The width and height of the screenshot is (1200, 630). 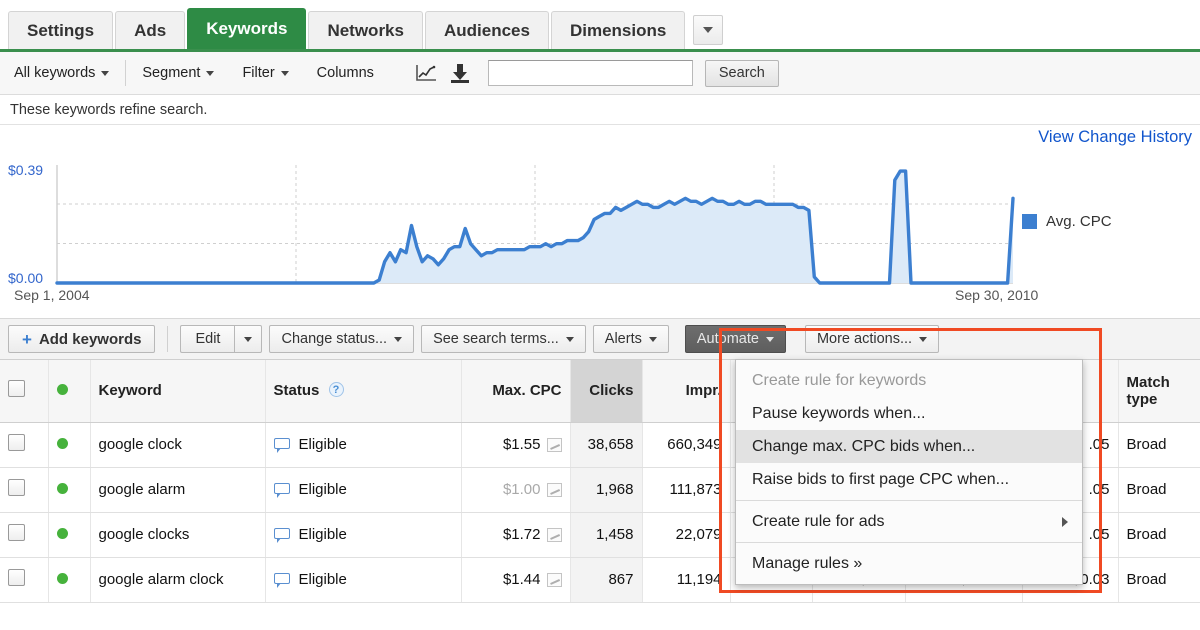 What do you see at coordinates (611, 391) in the screenshot?
I see `header-label: Clicks` at bounding box center [611, 391].